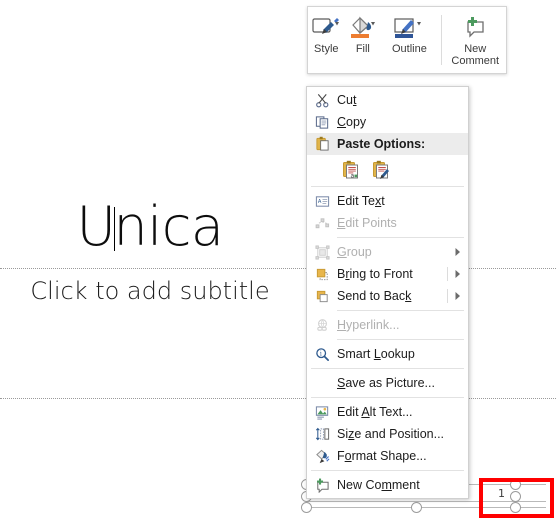  I want to click on menu-item-group-label: Group, so click(354, 252).